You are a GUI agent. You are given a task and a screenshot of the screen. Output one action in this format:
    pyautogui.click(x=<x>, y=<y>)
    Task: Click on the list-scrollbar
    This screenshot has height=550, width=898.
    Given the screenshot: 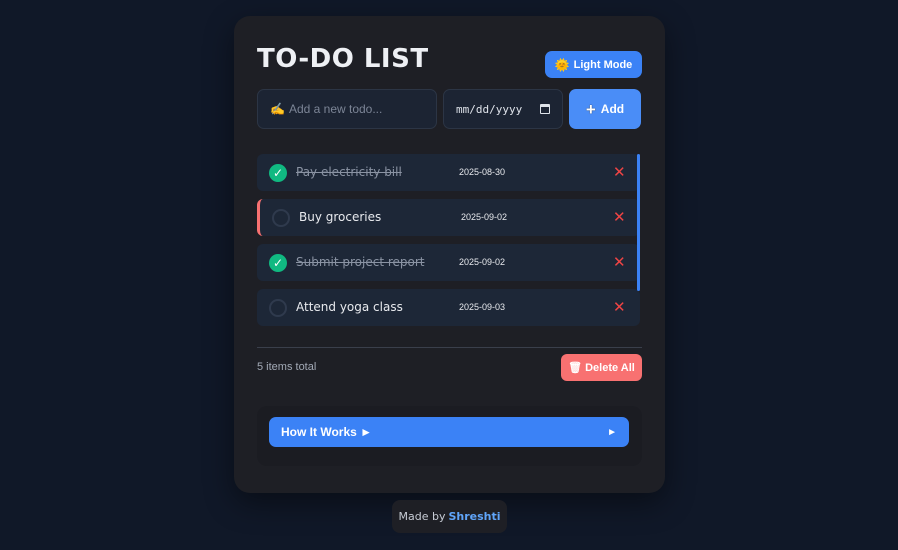 What is the action you would take?
    pyautogui.click(x=638, y=222)
    